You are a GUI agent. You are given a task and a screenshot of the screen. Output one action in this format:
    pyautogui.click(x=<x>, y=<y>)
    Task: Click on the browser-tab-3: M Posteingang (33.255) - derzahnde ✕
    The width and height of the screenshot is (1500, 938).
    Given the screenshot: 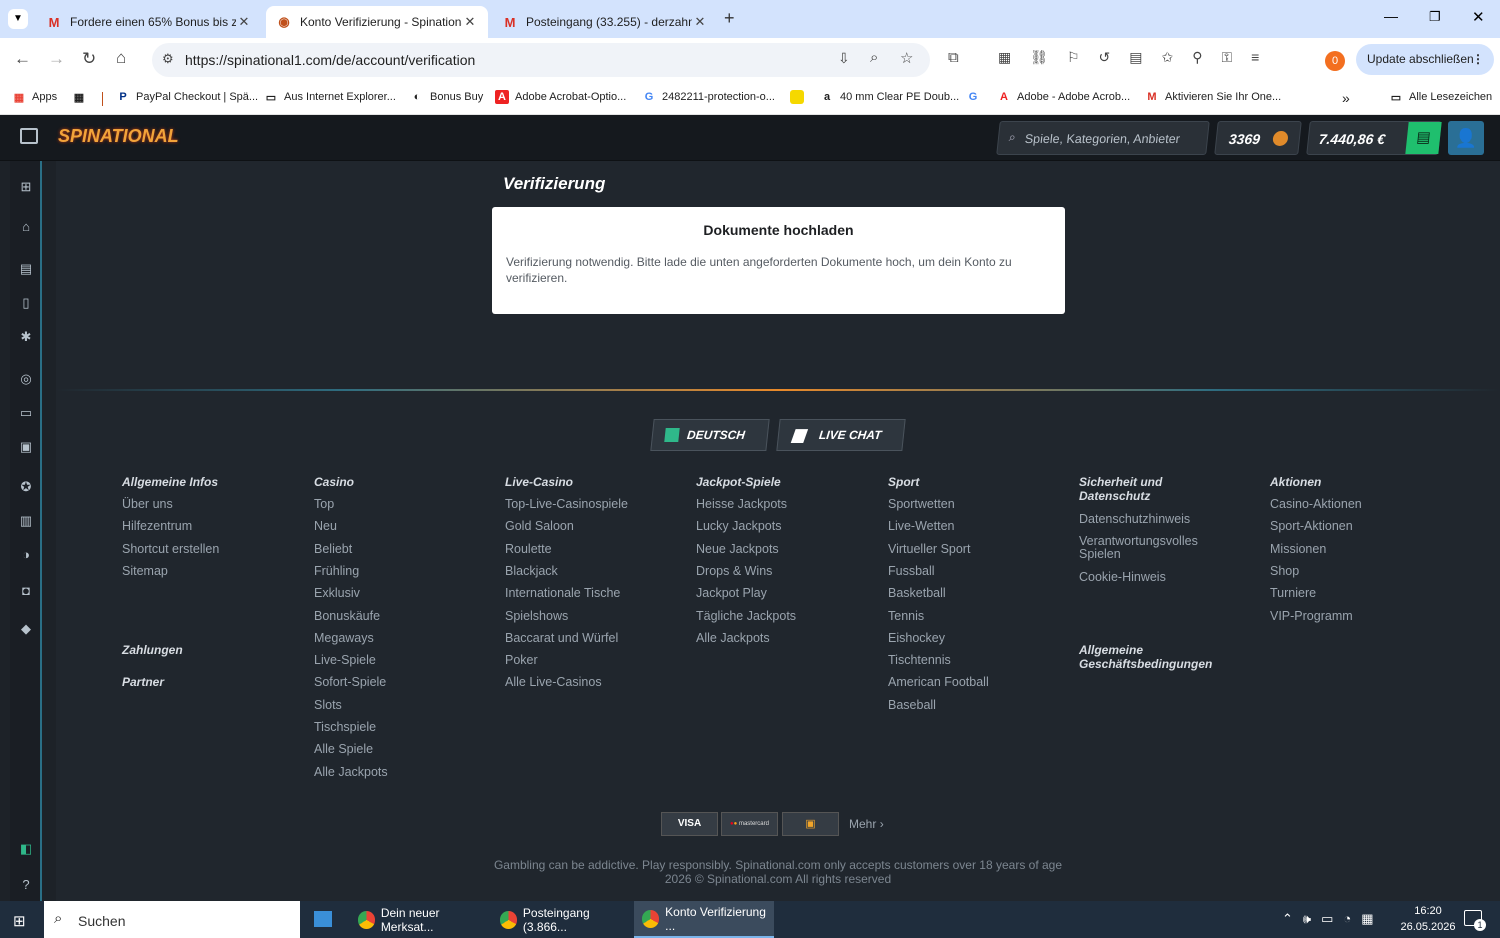 What is the action you would take?
    pyautogui.click(x=605, y=22)
    